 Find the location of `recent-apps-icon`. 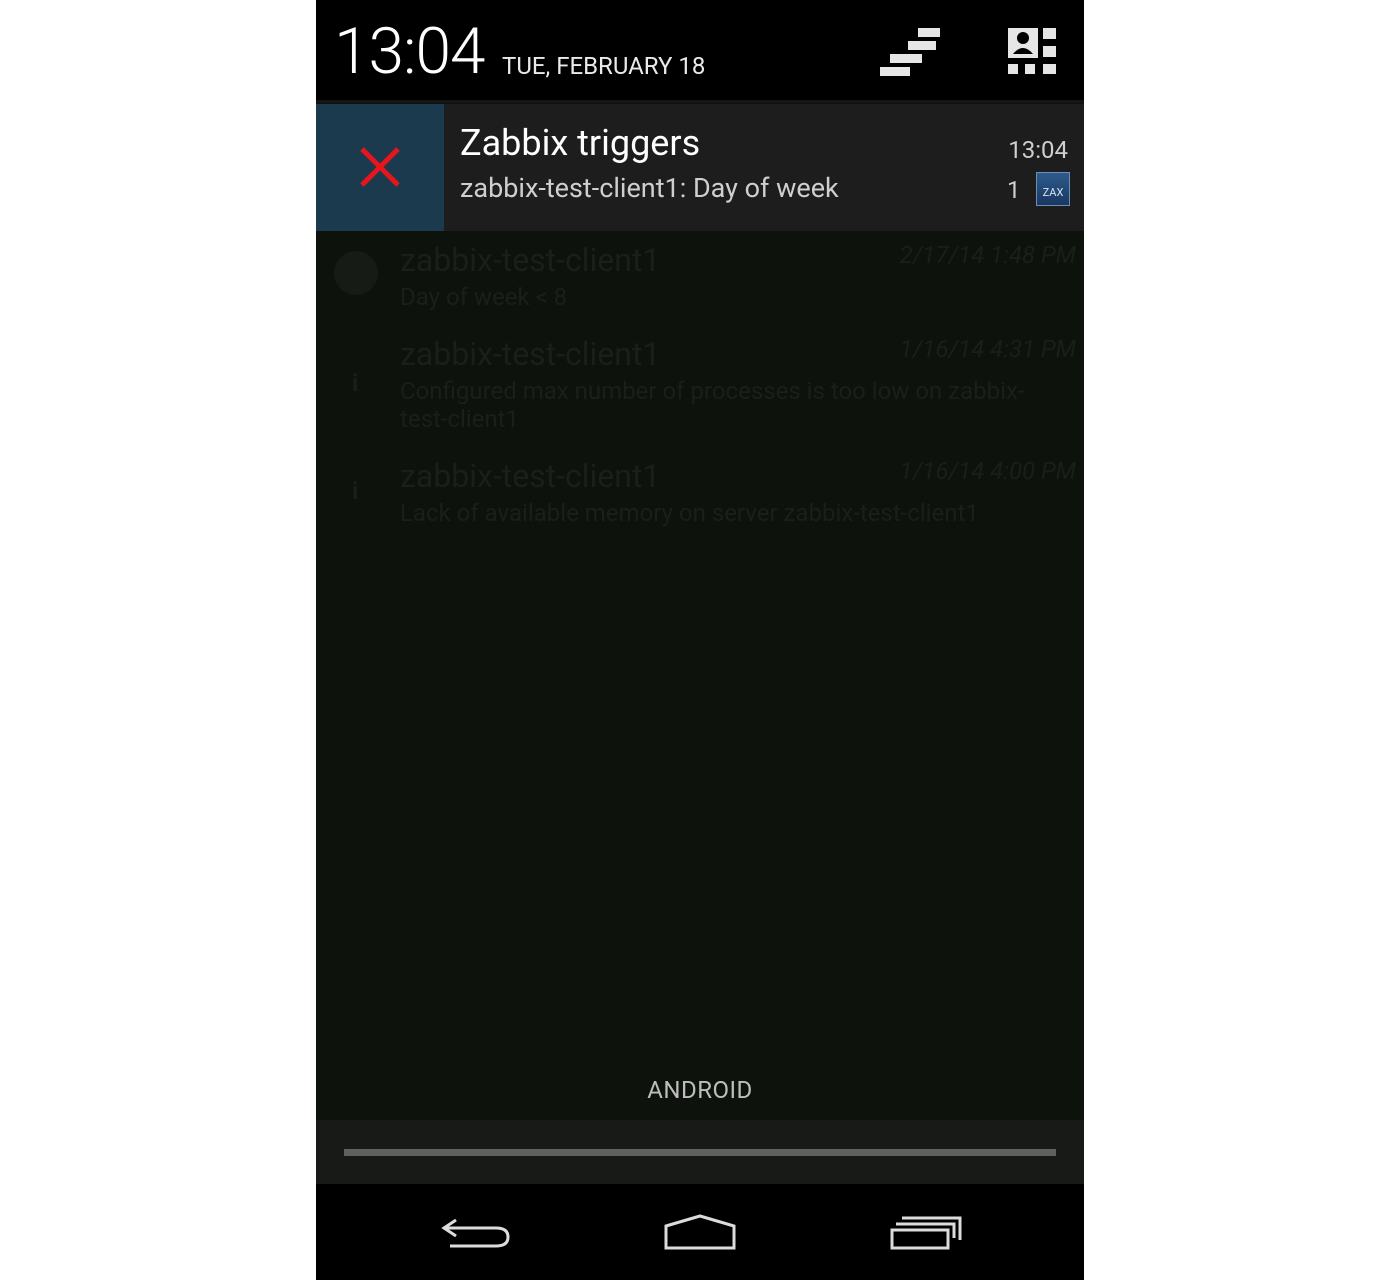

recent-apps-icon is located at coordinates (926, 1233).